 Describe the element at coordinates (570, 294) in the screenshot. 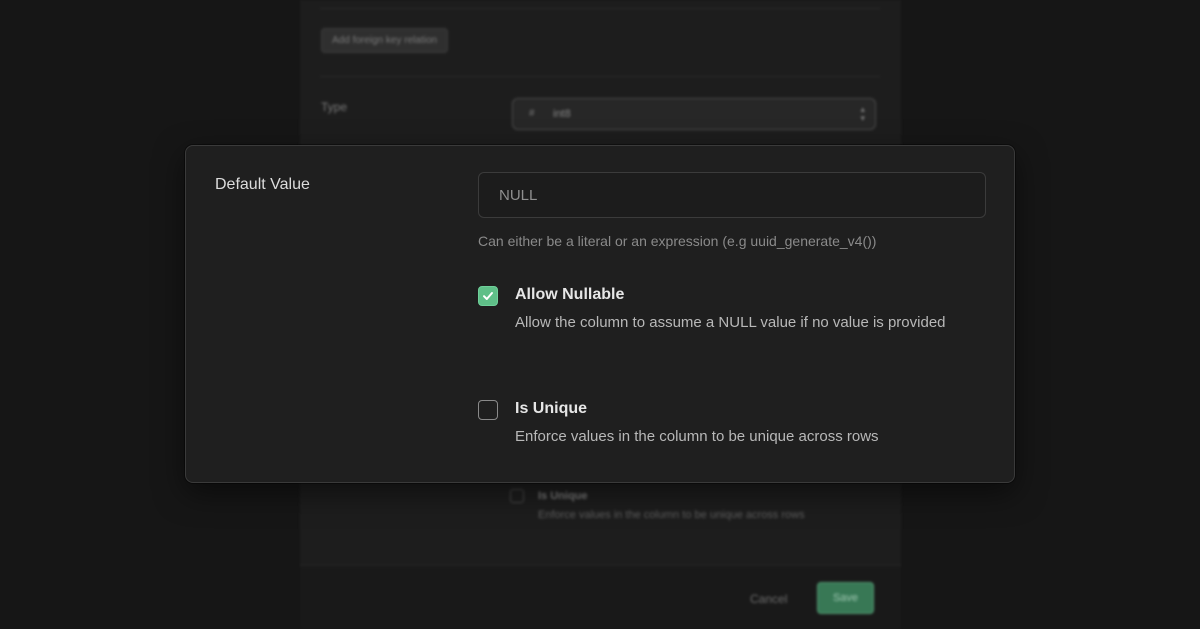

I see `allow-nullable-title: Allow Nullable` at that location.